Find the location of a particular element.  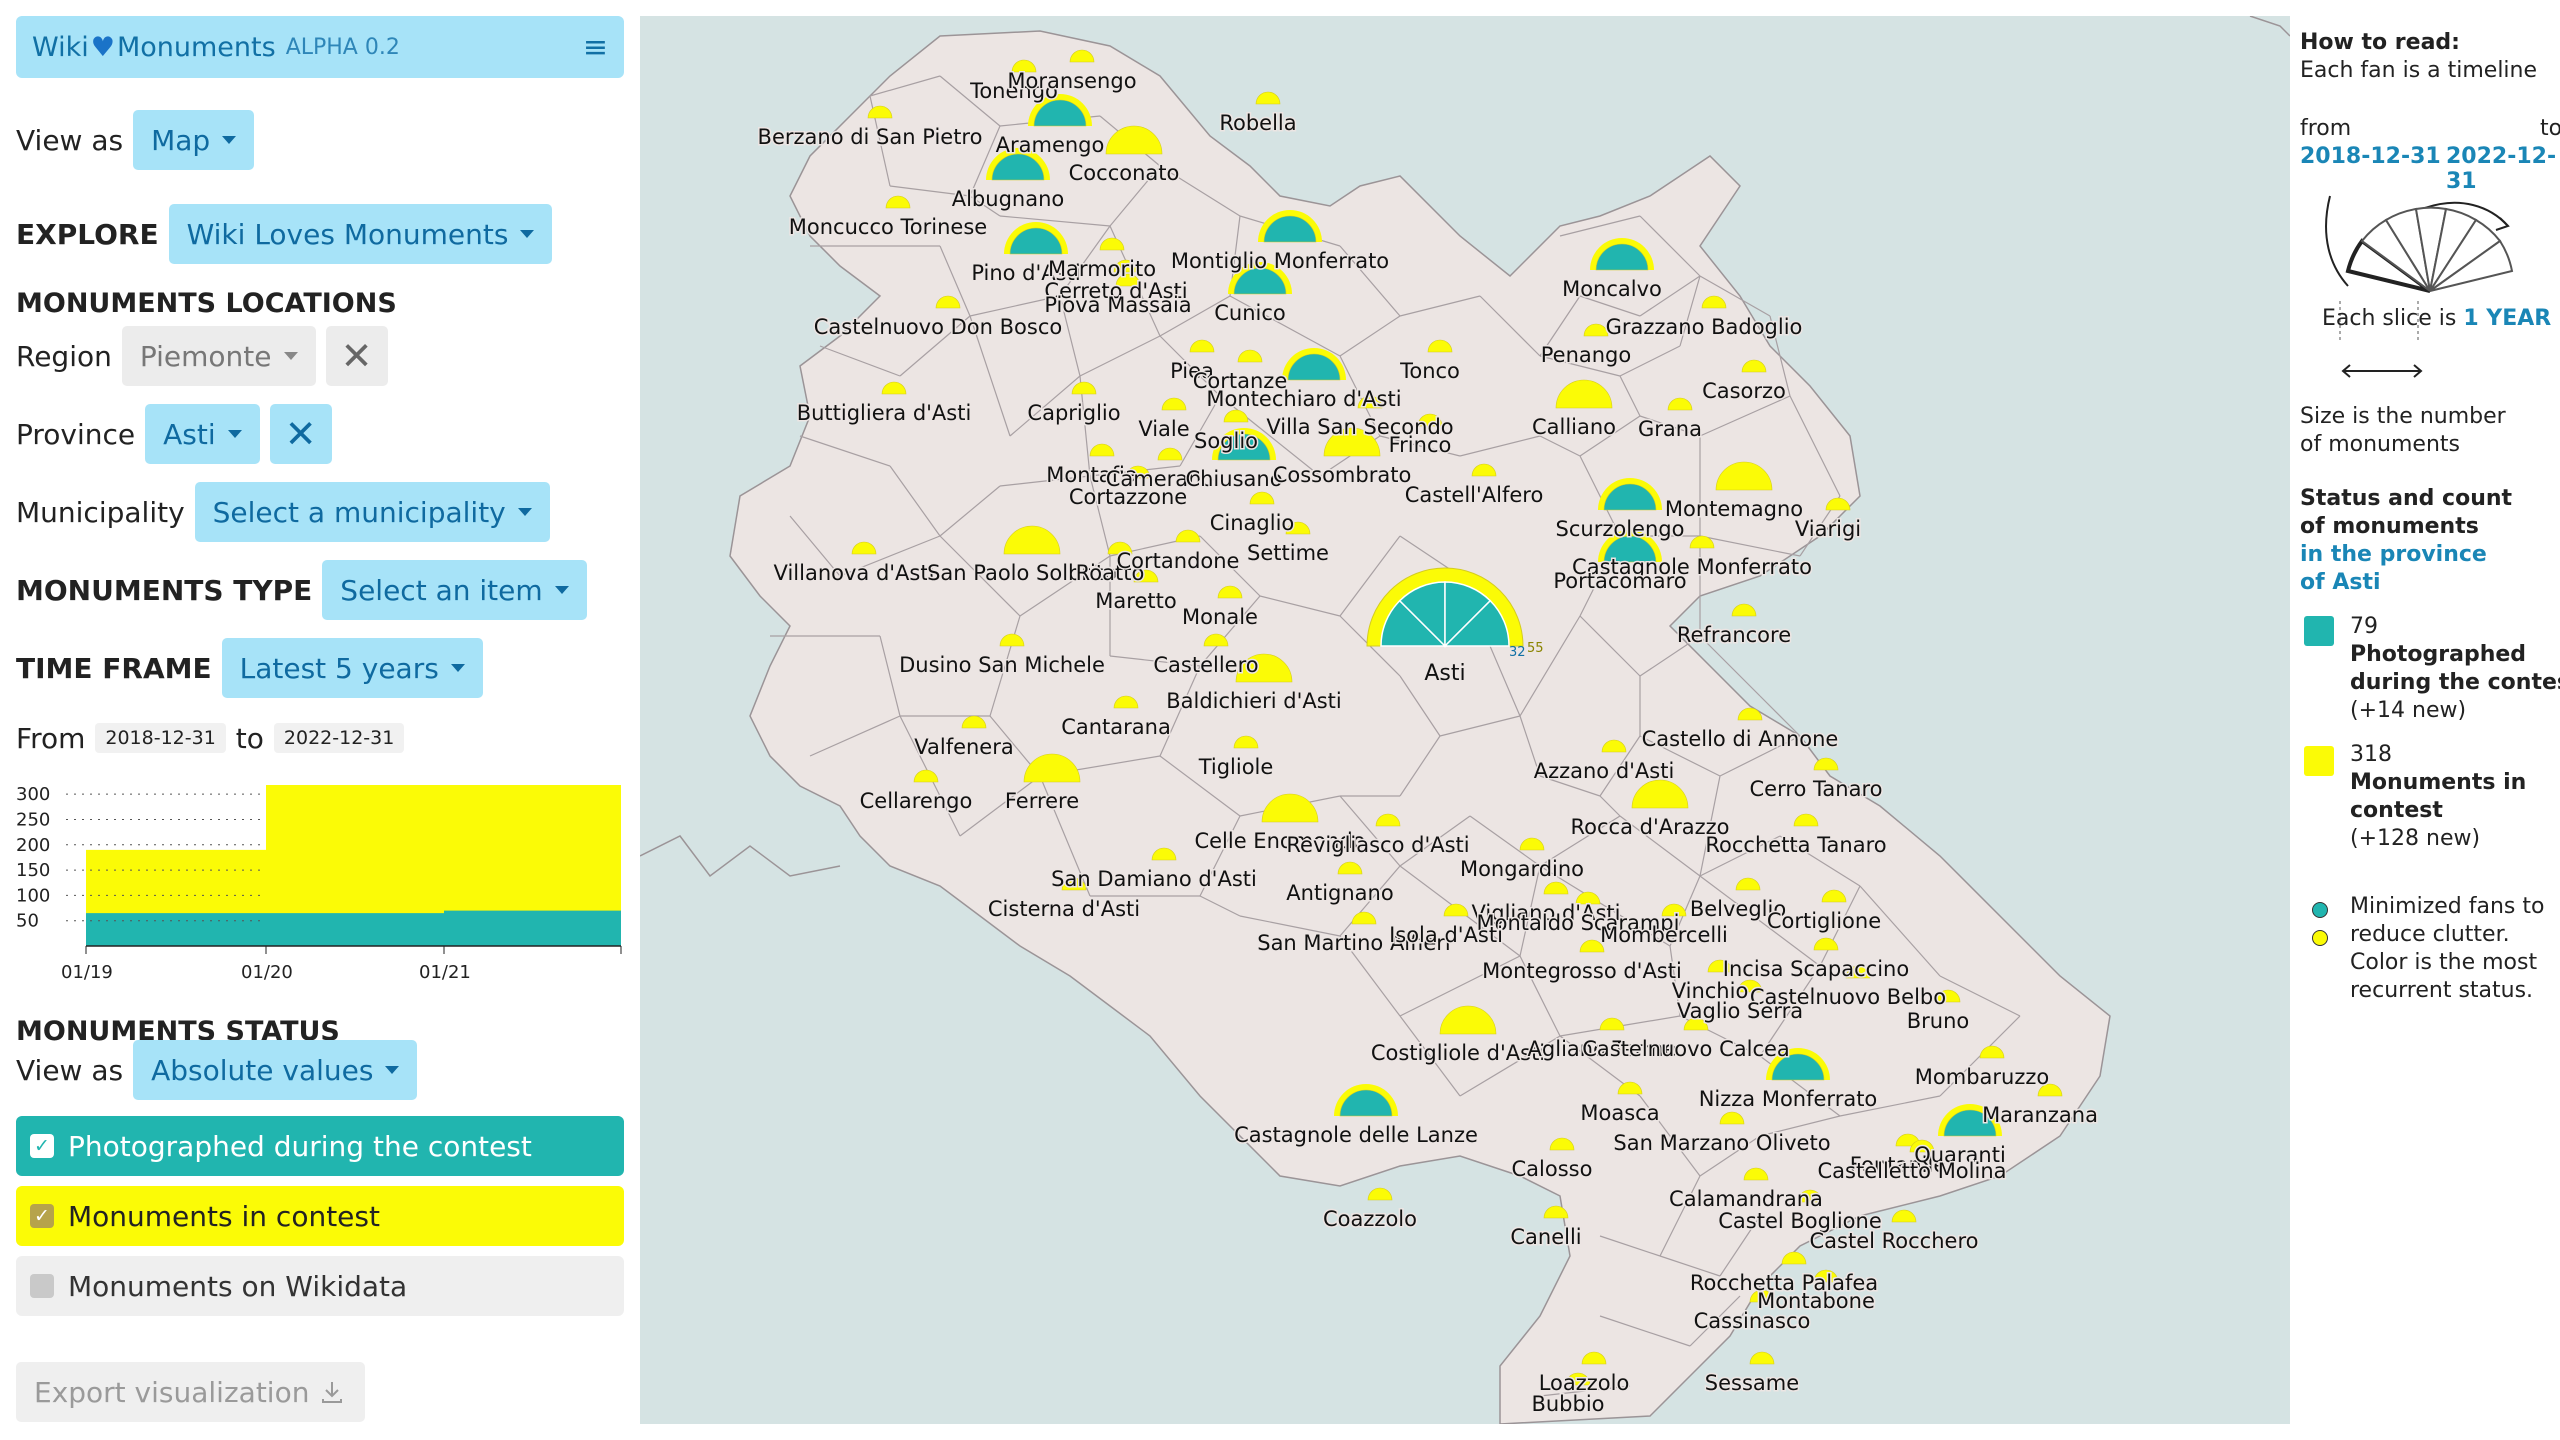

municipality-label: Cantarana is located at coordinates (1116, 727).